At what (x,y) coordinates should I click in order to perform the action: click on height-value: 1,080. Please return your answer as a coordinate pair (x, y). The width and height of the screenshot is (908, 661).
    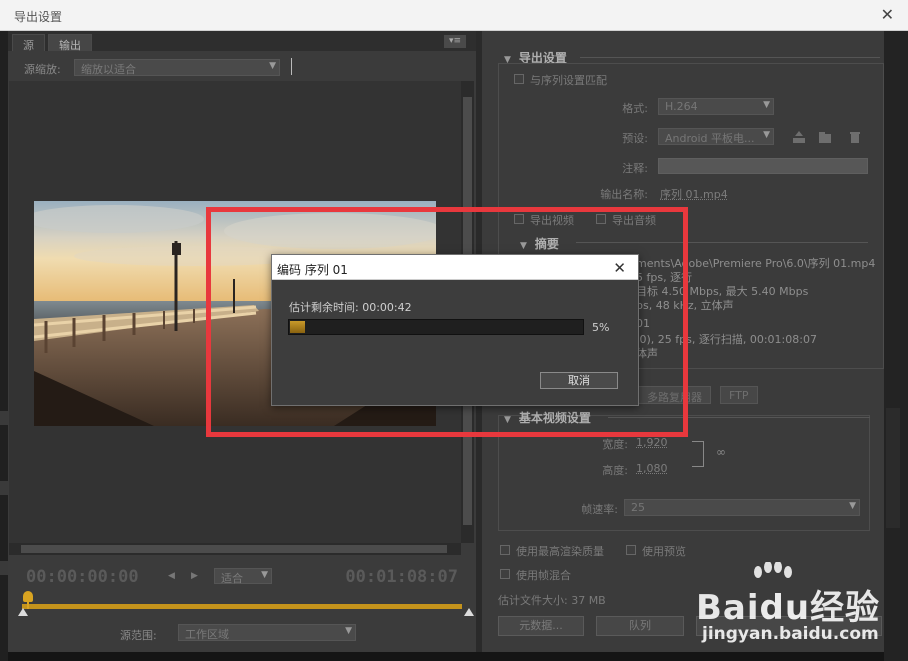
    Looking at the image, I should click on (652, 468).